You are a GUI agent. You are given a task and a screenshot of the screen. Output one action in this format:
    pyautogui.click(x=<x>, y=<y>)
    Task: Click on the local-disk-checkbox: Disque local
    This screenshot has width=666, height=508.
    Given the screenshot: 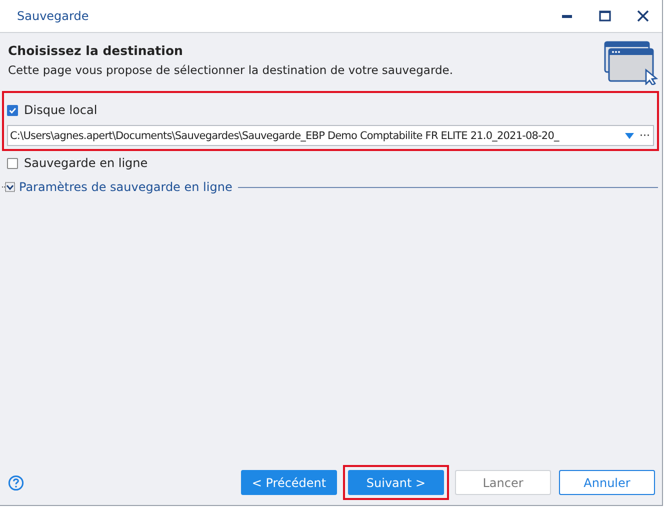 What is the action you would take?
    pyautogui.click(x=330, y=110)
    